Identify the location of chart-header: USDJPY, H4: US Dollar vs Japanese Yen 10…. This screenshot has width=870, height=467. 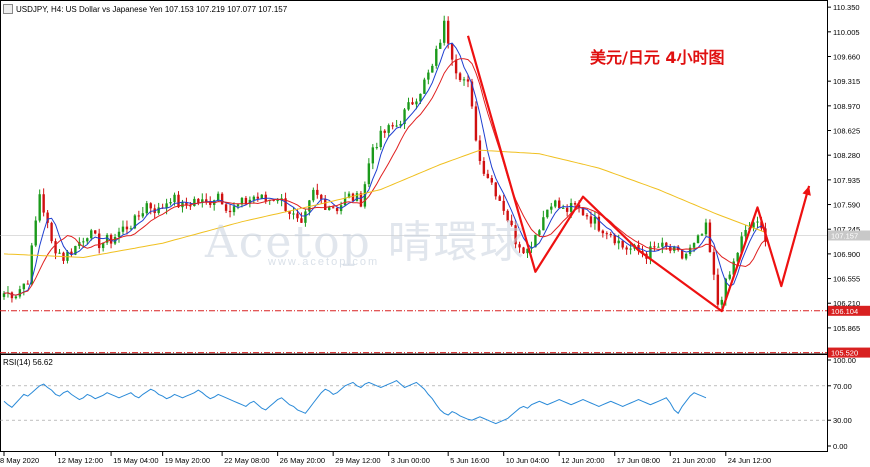
(145, 9).